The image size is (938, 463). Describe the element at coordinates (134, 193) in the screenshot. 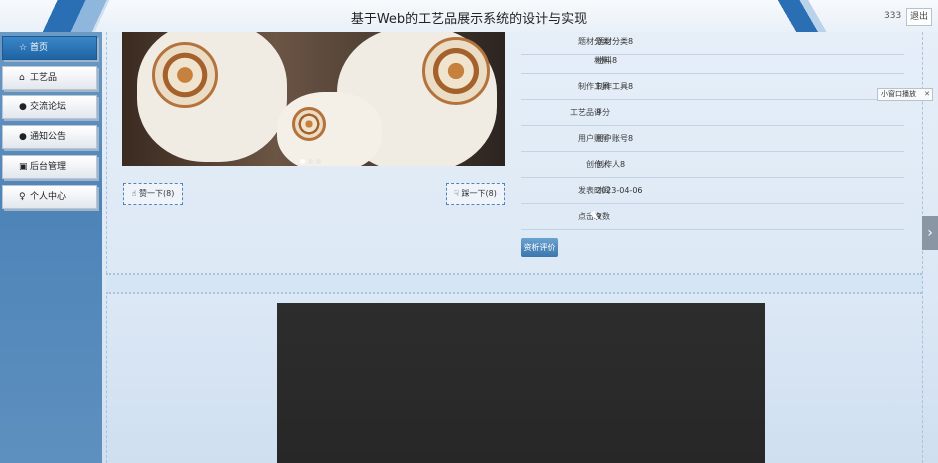

I see `thumbs-up-icon: ☝` at that location.